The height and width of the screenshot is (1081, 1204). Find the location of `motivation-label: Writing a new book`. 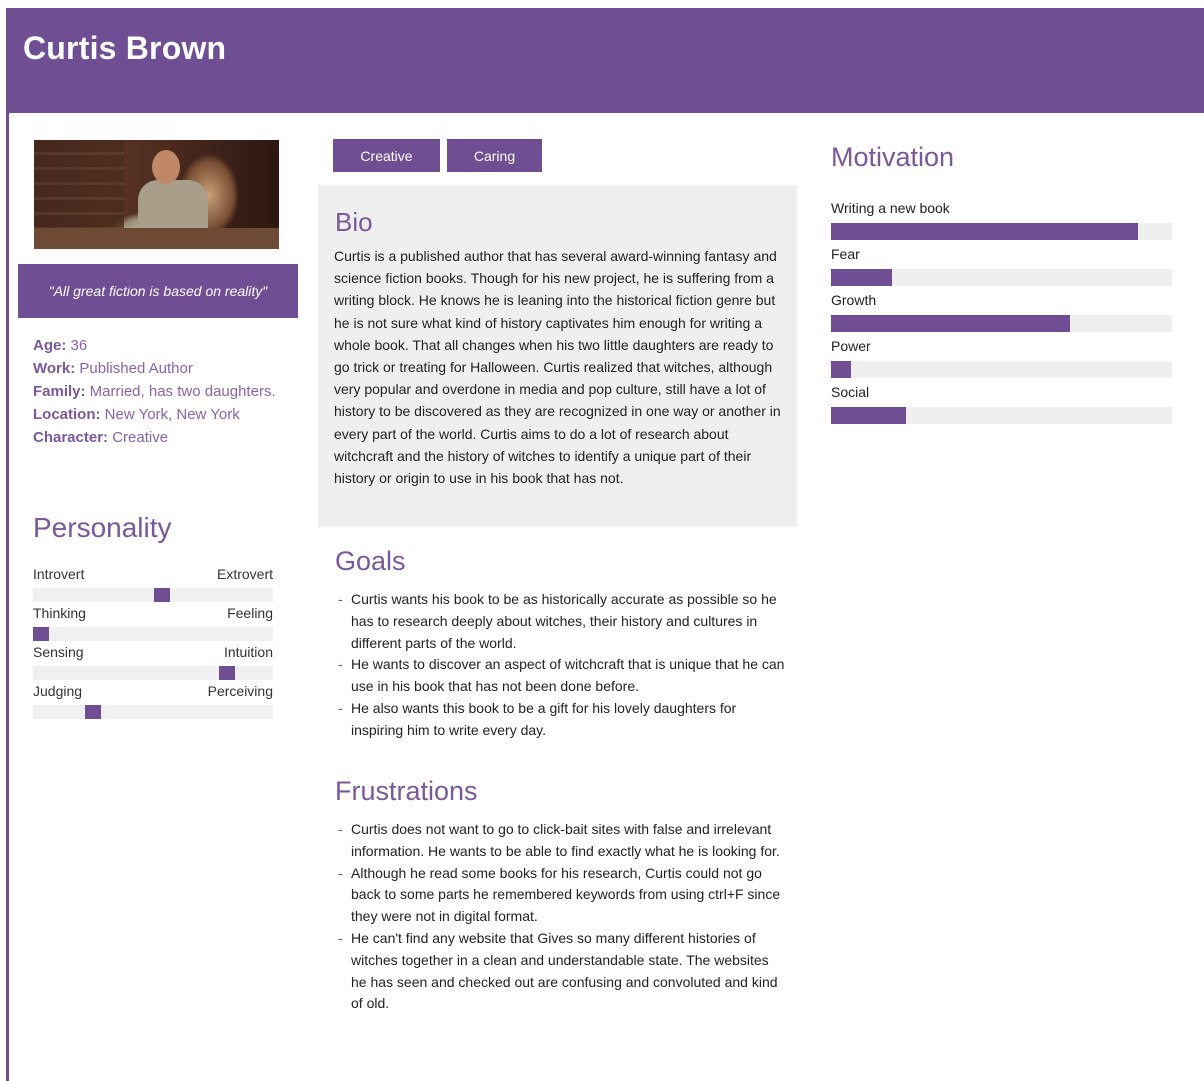

motivation-label: Writing a new book is located at coordinates (890, 208).